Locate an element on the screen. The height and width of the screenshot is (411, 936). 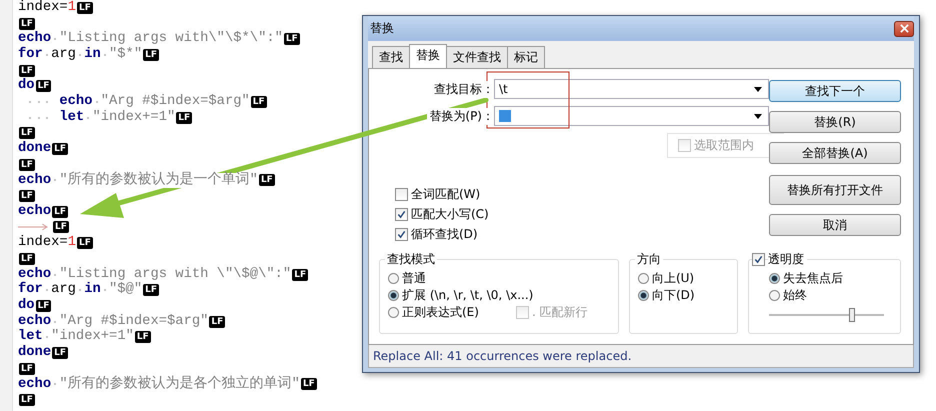
checkbox-label: 匹配大小写(C) is located at coordinates (450, 214).